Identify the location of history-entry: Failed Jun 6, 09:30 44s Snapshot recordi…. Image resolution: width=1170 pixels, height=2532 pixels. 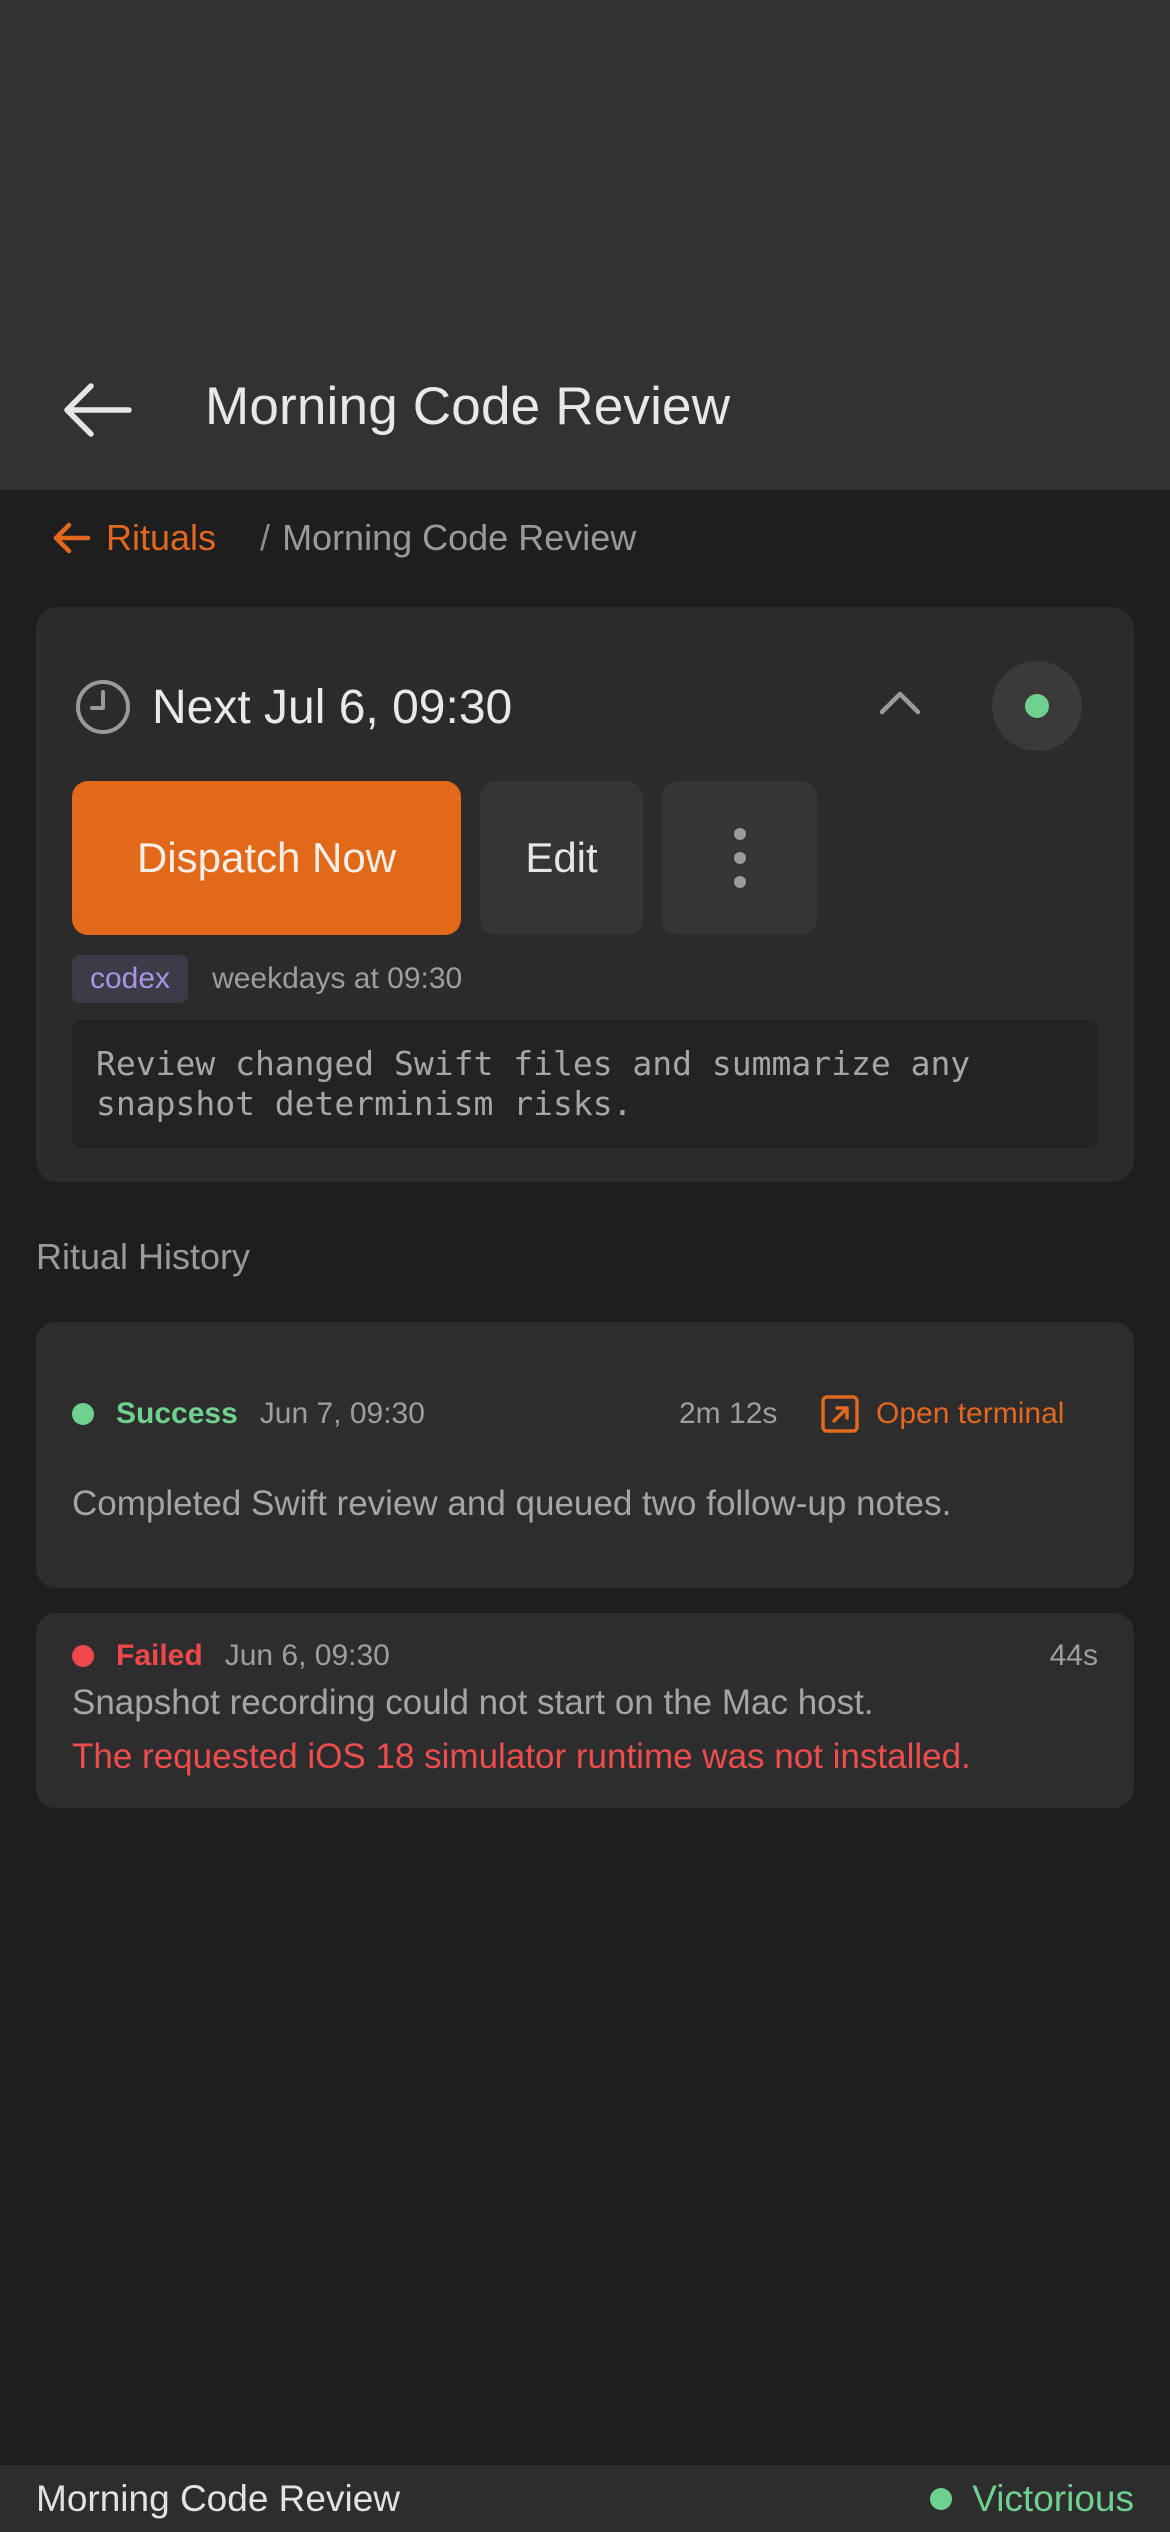
(585, 1710).